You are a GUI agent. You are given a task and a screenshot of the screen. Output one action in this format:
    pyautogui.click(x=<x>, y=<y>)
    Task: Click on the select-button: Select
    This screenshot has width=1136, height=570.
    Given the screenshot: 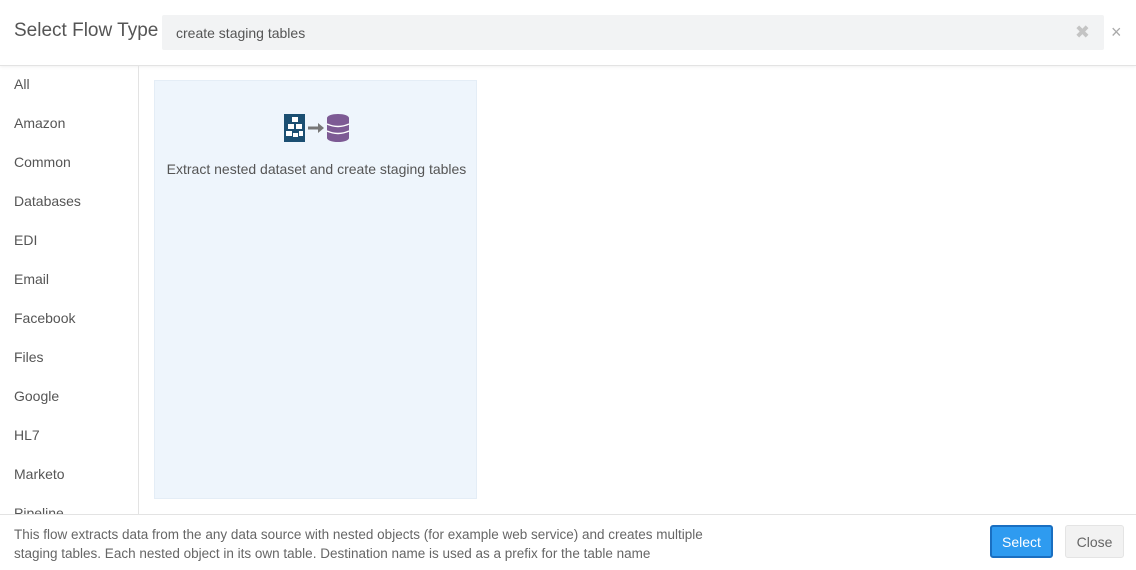 What is the action you would take?
    pyautogui.click(x=1021, y=541)
    